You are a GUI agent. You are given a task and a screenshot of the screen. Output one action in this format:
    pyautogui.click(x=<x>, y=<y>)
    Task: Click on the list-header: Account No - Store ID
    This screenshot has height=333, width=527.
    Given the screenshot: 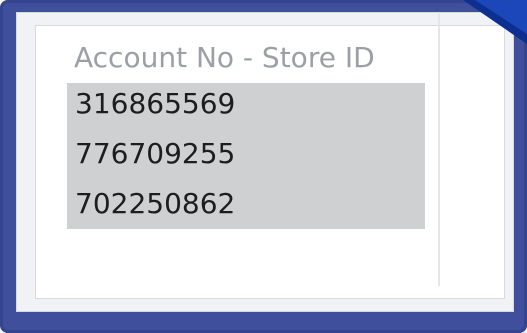 What is the action you would take?
    pyautogui.click(x=224, y=57)
    